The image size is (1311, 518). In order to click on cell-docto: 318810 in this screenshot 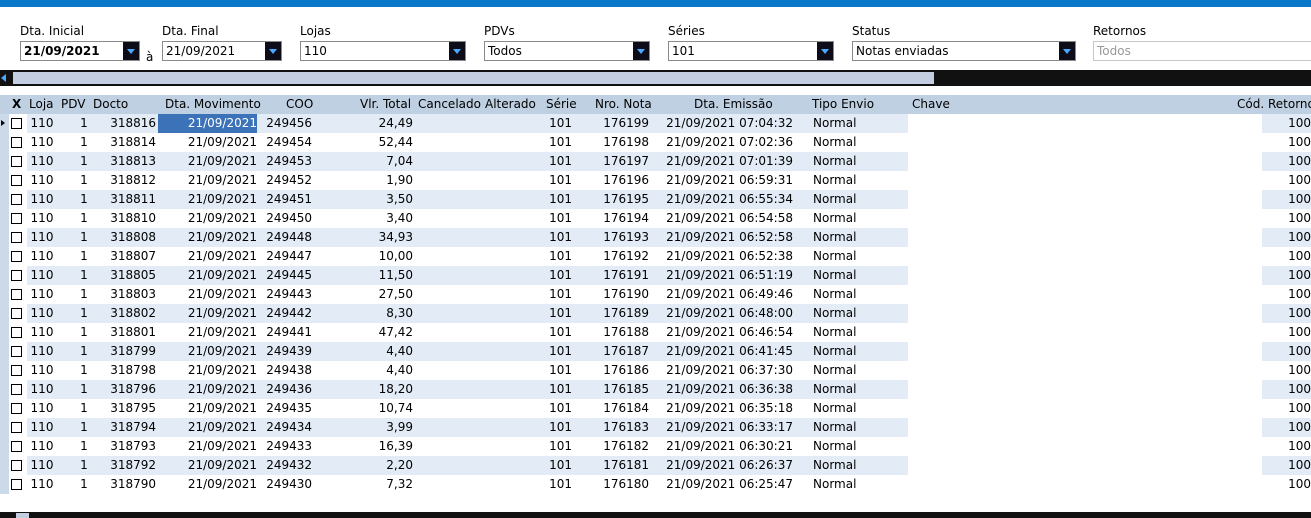, I will do `click(128, 218)`.